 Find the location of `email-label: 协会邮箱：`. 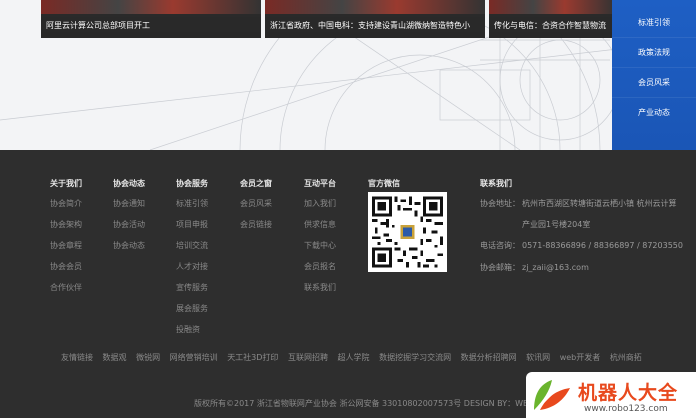

email-label: 协会邮箱： is located at coordinates (500, 267).